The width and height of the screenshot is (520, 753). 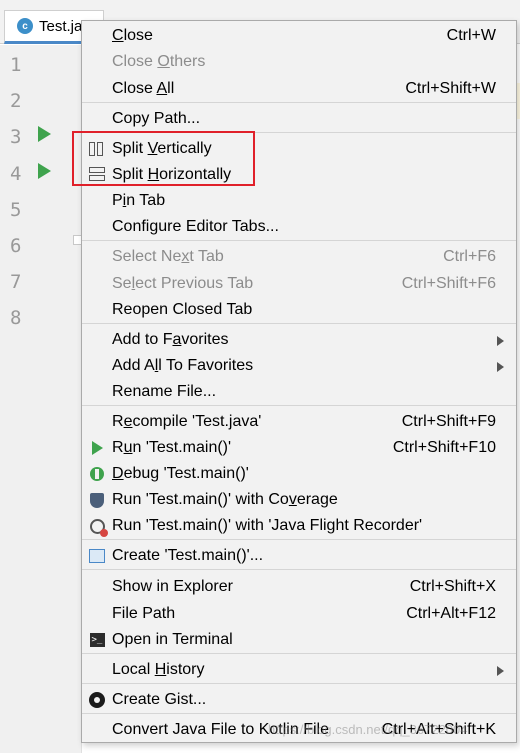 I want to click on menu-item-file-path: File Path Ctrl+Alt+F12, so click(x=299, y=614).